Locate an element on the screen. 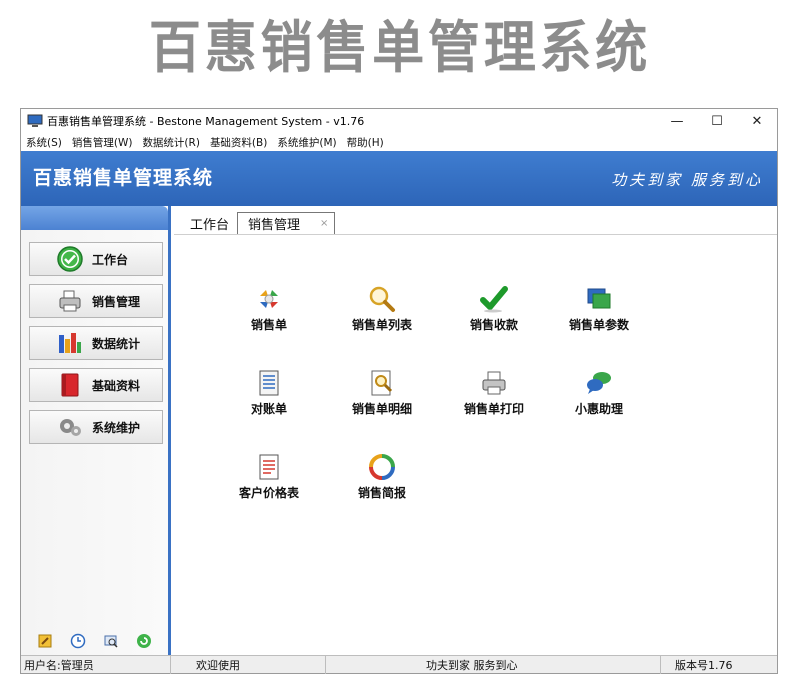 Image resolution: width=800 pixels, height=693 pixels. menu-system: 系统(S) is located at coordinates (44, 142).